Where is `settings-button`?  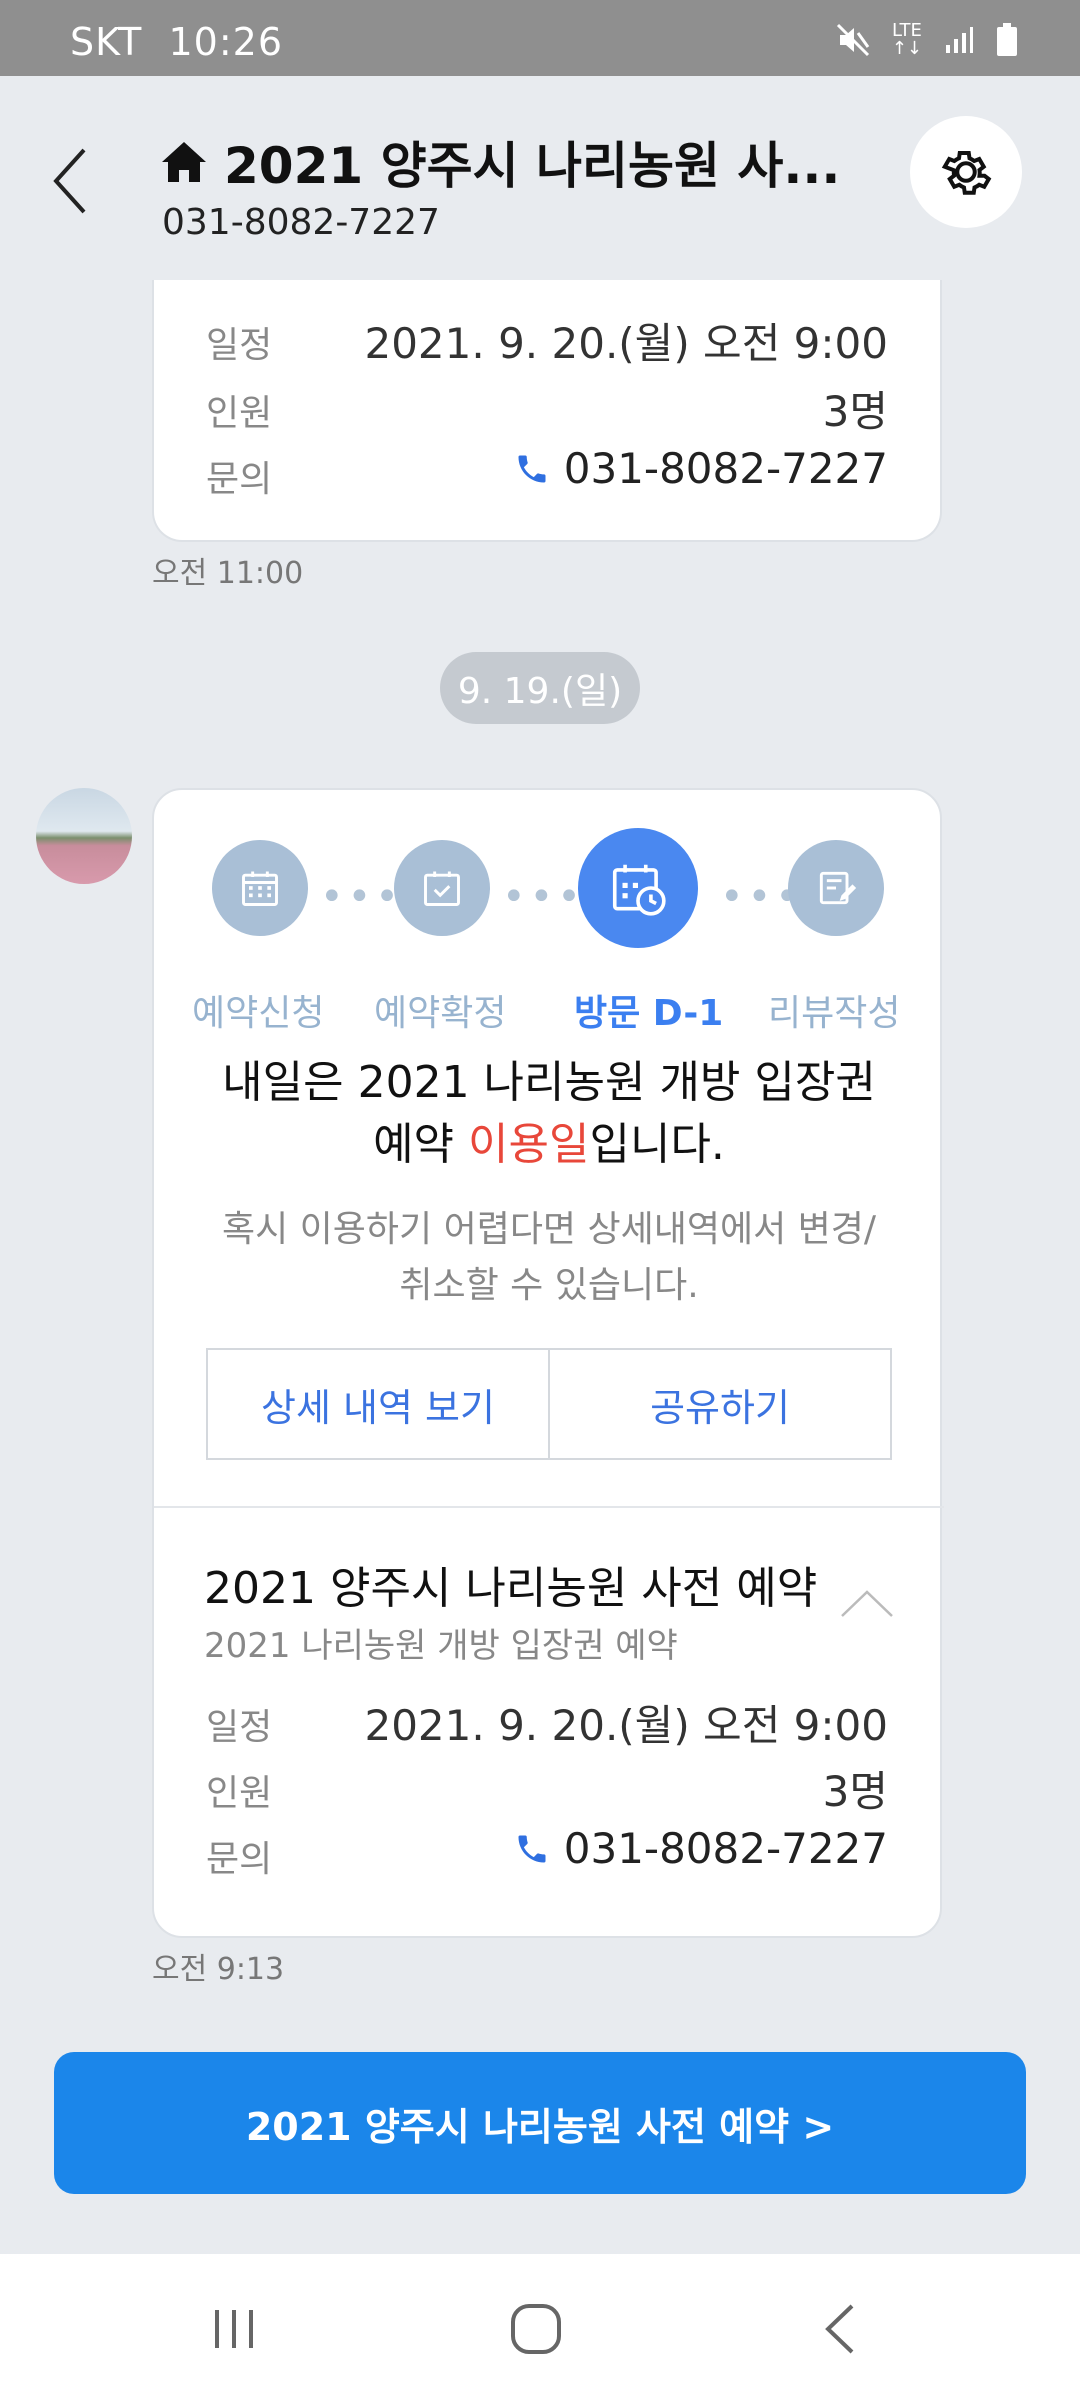 settings-button is located at coordinates (966, 172).